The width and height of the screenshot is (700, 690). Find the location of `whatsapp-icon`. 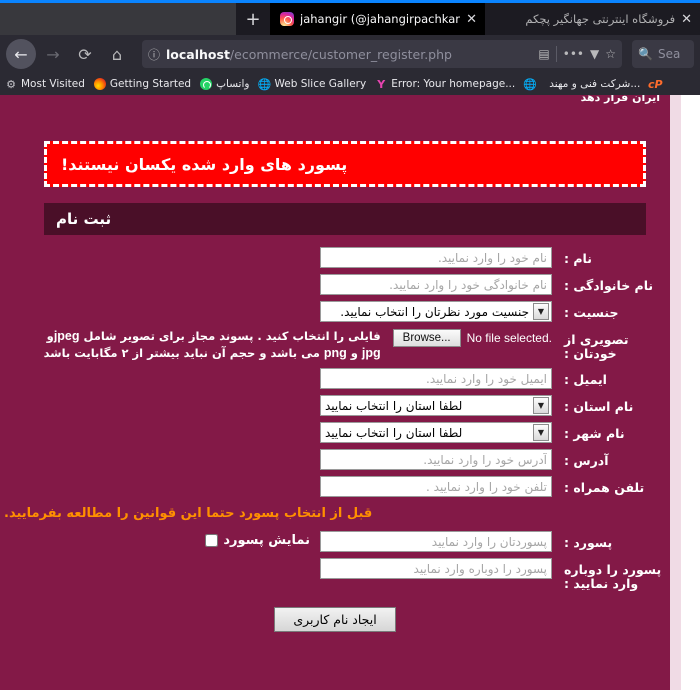

whatsapp-icon is located at coordinates (206, 84).